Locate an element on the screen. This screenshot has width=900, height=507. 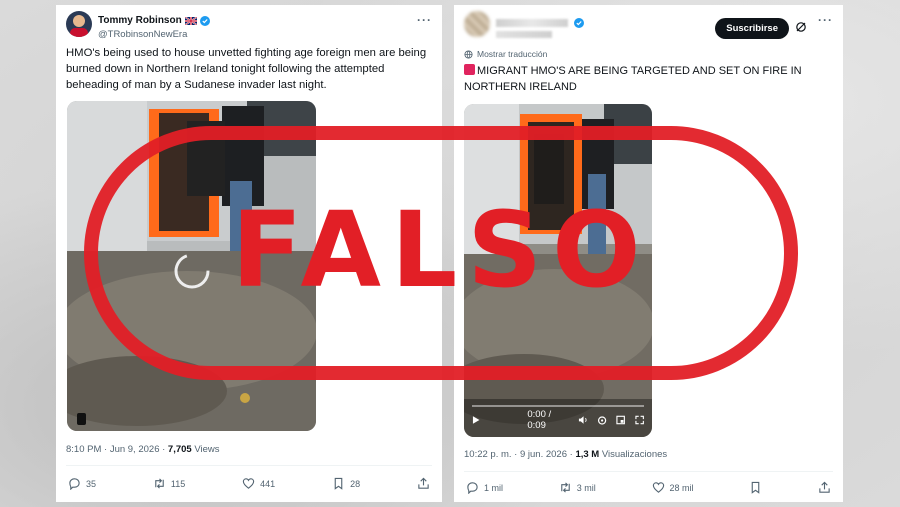
repost-button: 115 is located at coordinates (169, 483).